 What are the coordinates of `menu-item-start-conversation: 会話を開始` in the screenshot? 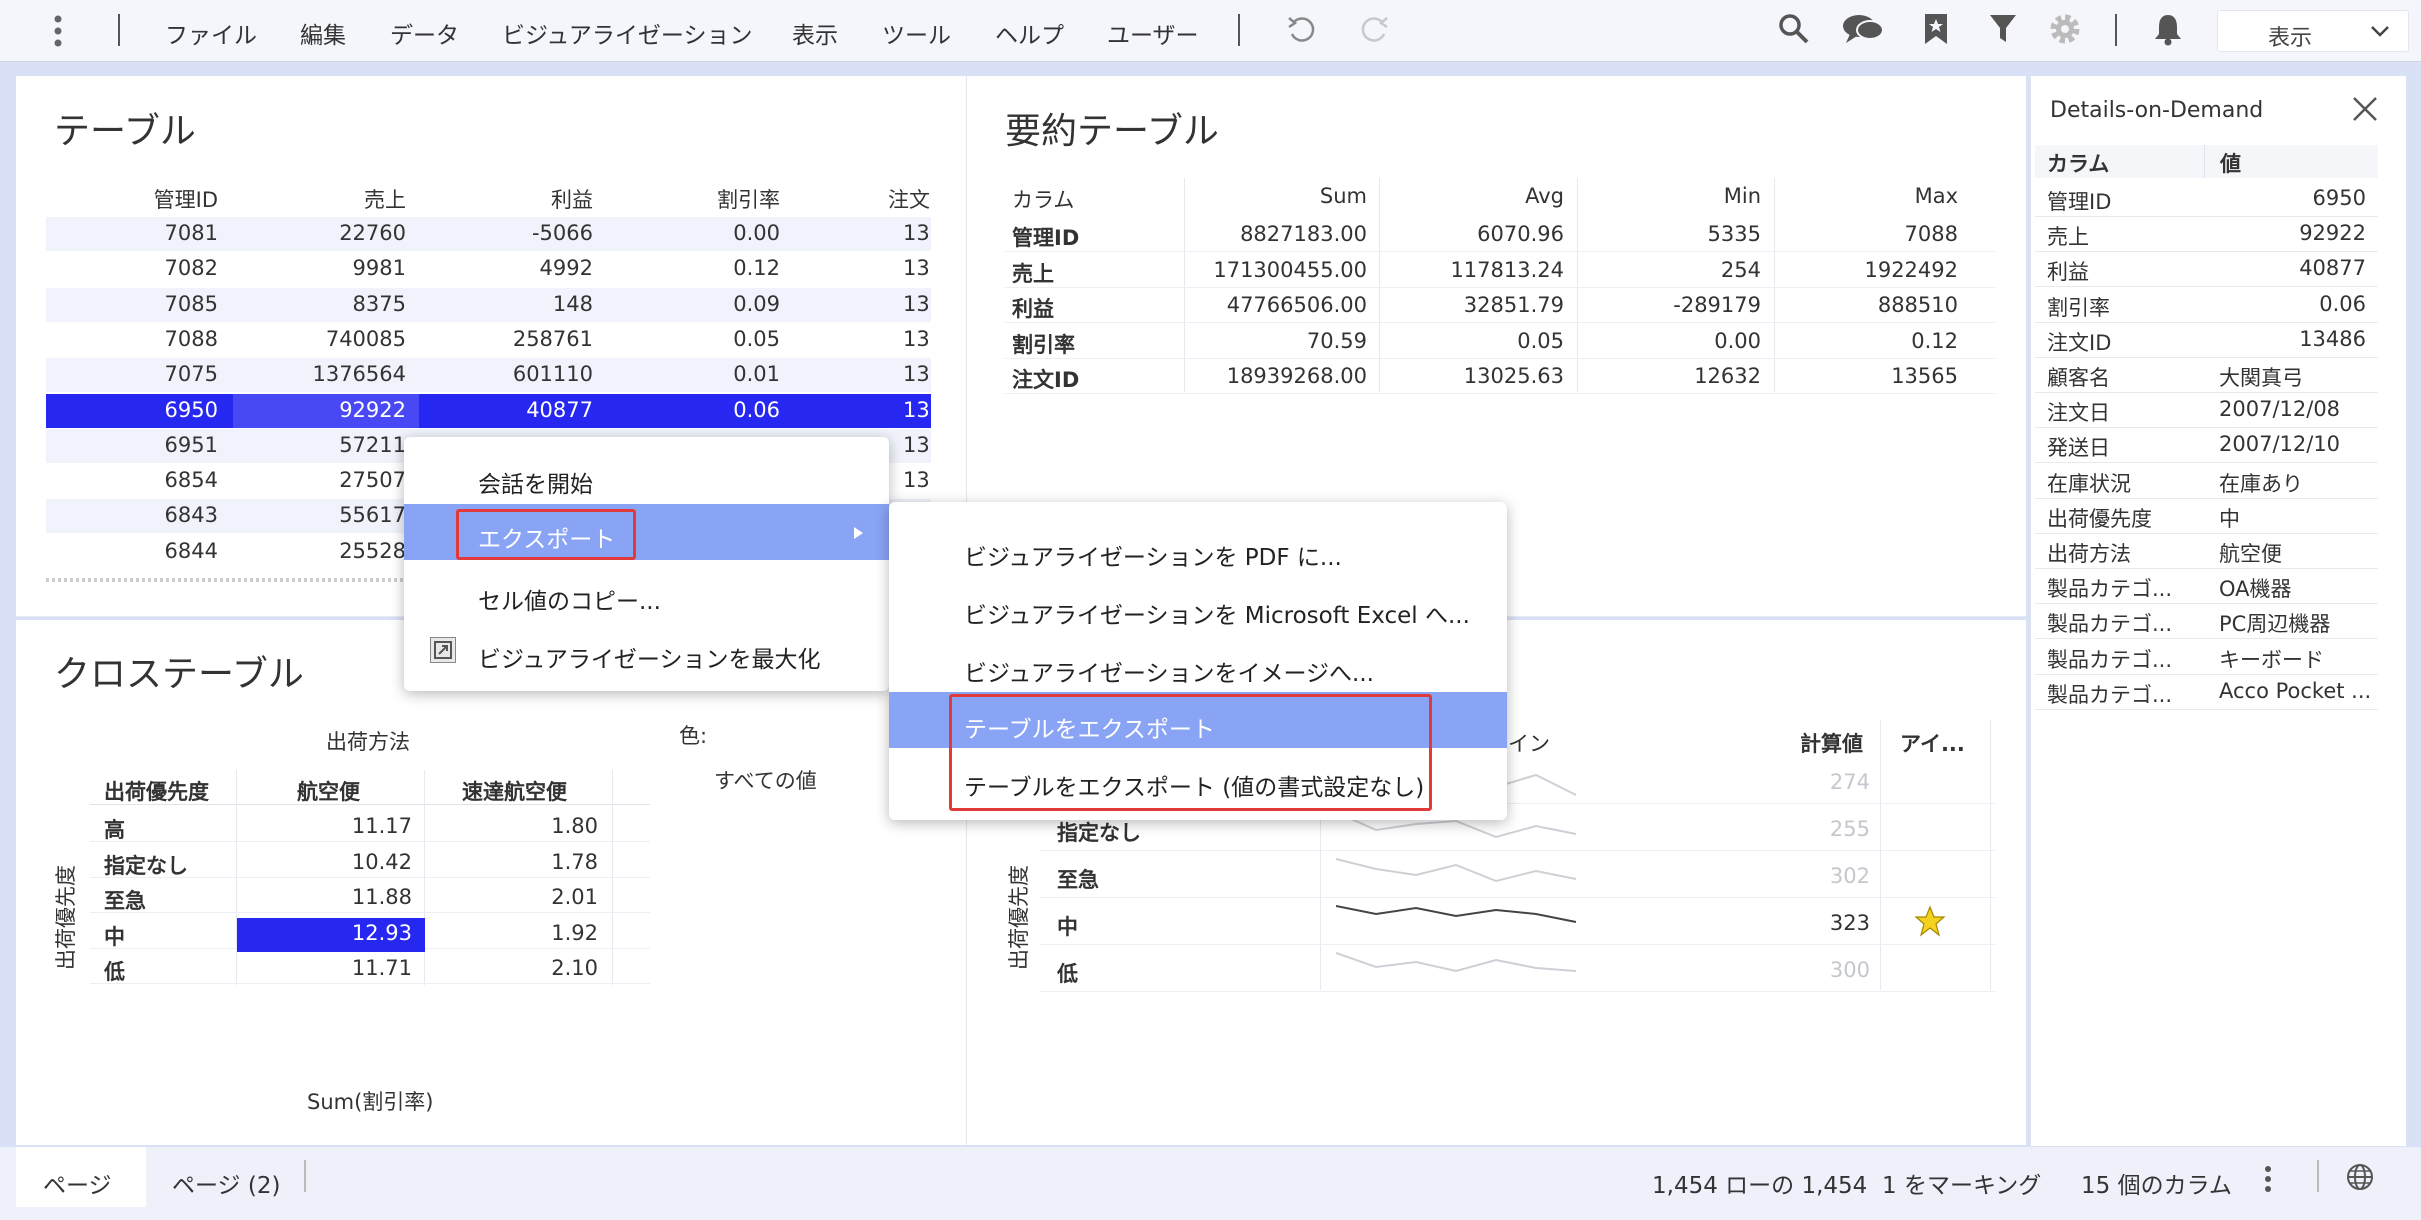 It's located at (535, 482).